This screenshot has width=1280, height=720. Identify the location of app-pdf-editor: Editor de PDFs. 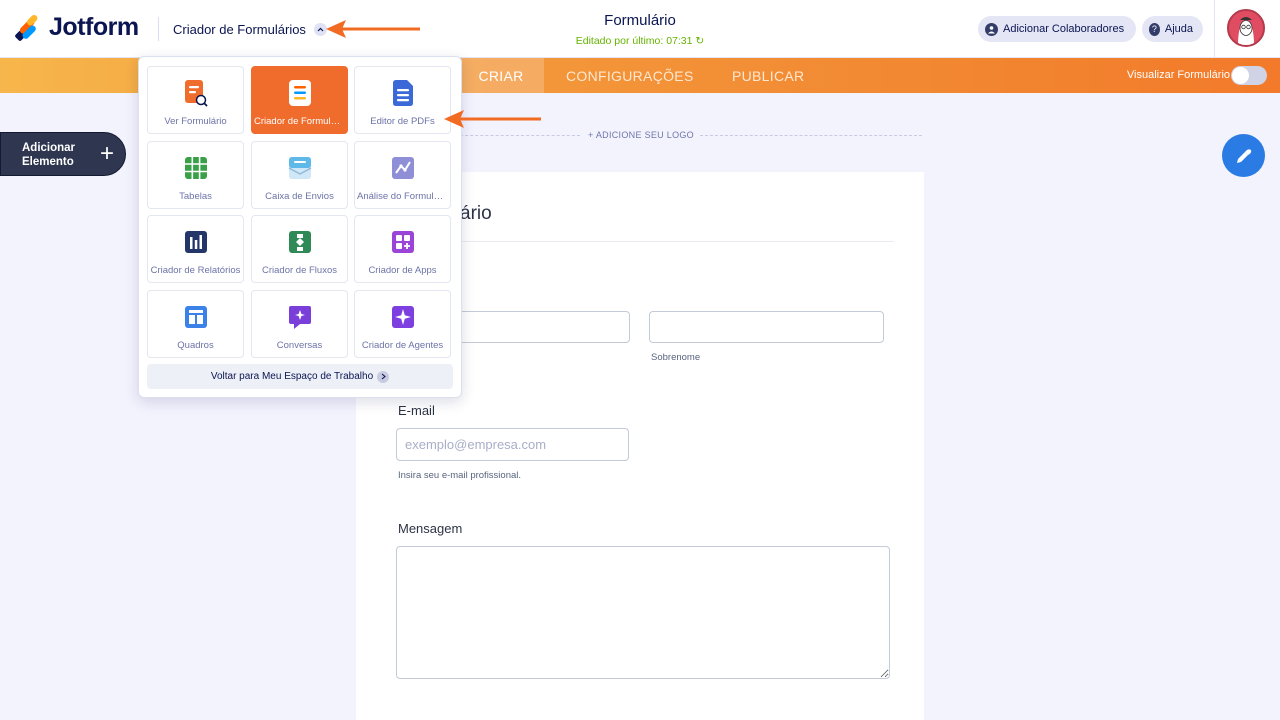
(402, 100).